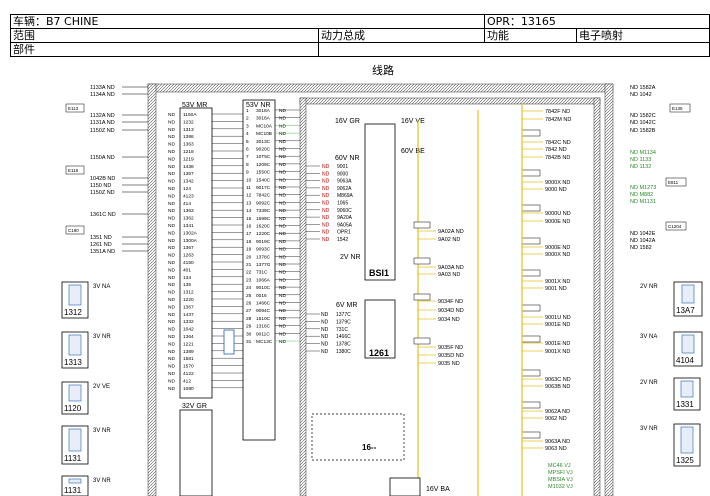 This screenshot has height=496, width=710. I want to click on pin-53nr-number: 26, so click(249, 304).